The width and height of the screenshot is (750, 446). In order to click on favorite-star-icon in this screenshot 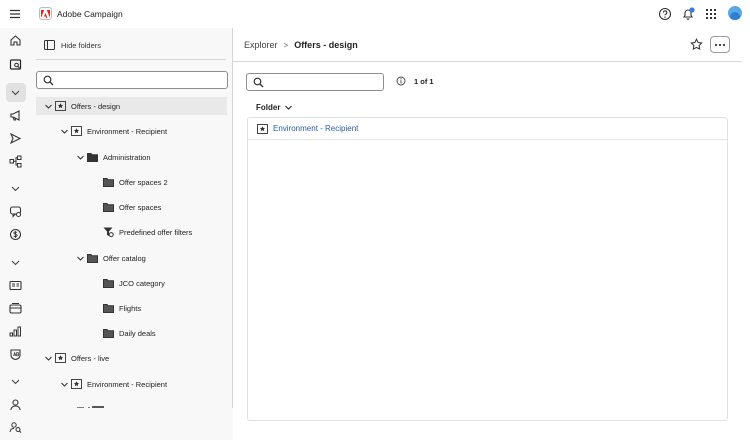, I will do `click(696, 44)`.